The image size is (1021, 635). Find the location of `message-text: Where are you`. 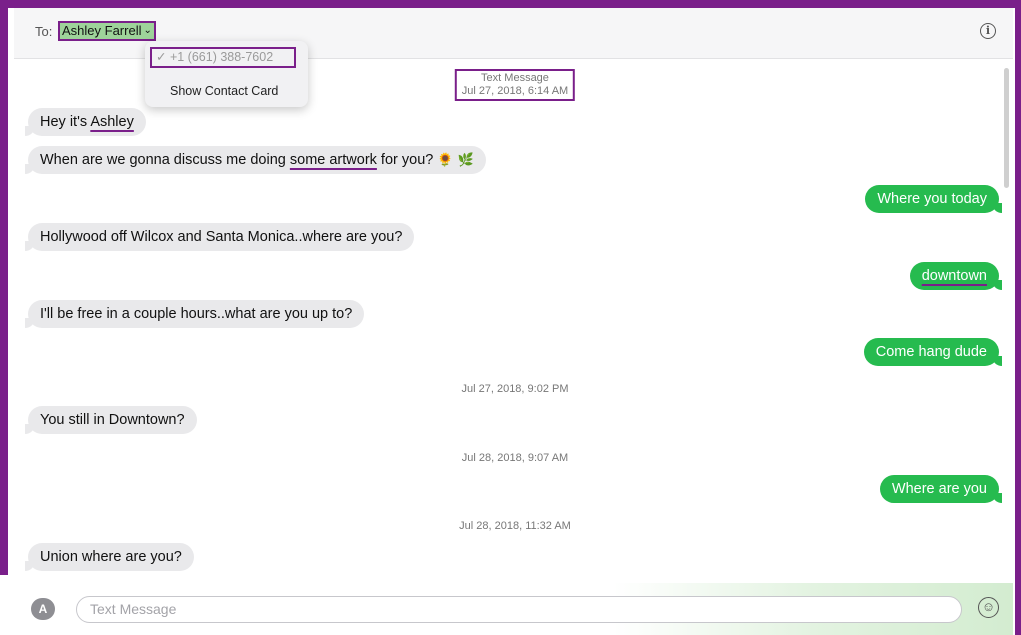

message-text: Where are you is located at coordinates (939, 489).